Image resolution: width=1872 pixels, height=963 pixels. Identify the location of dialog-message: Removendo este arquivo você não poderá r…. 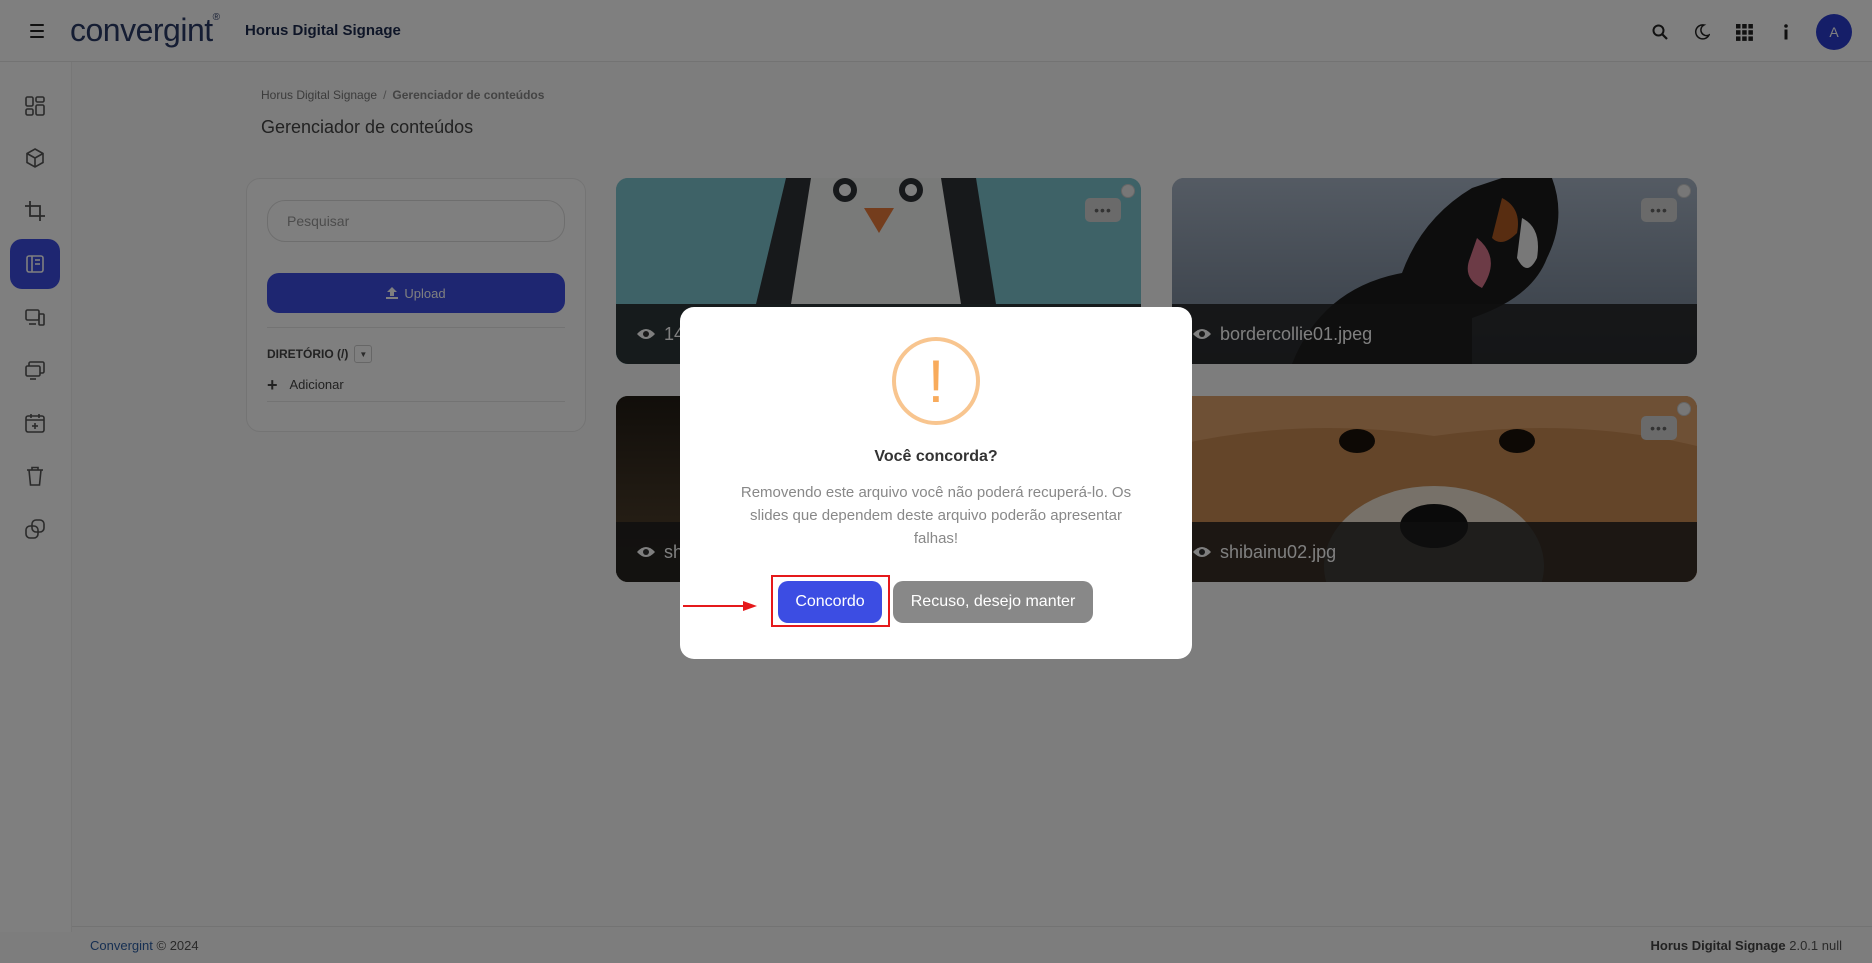
(936, 515).